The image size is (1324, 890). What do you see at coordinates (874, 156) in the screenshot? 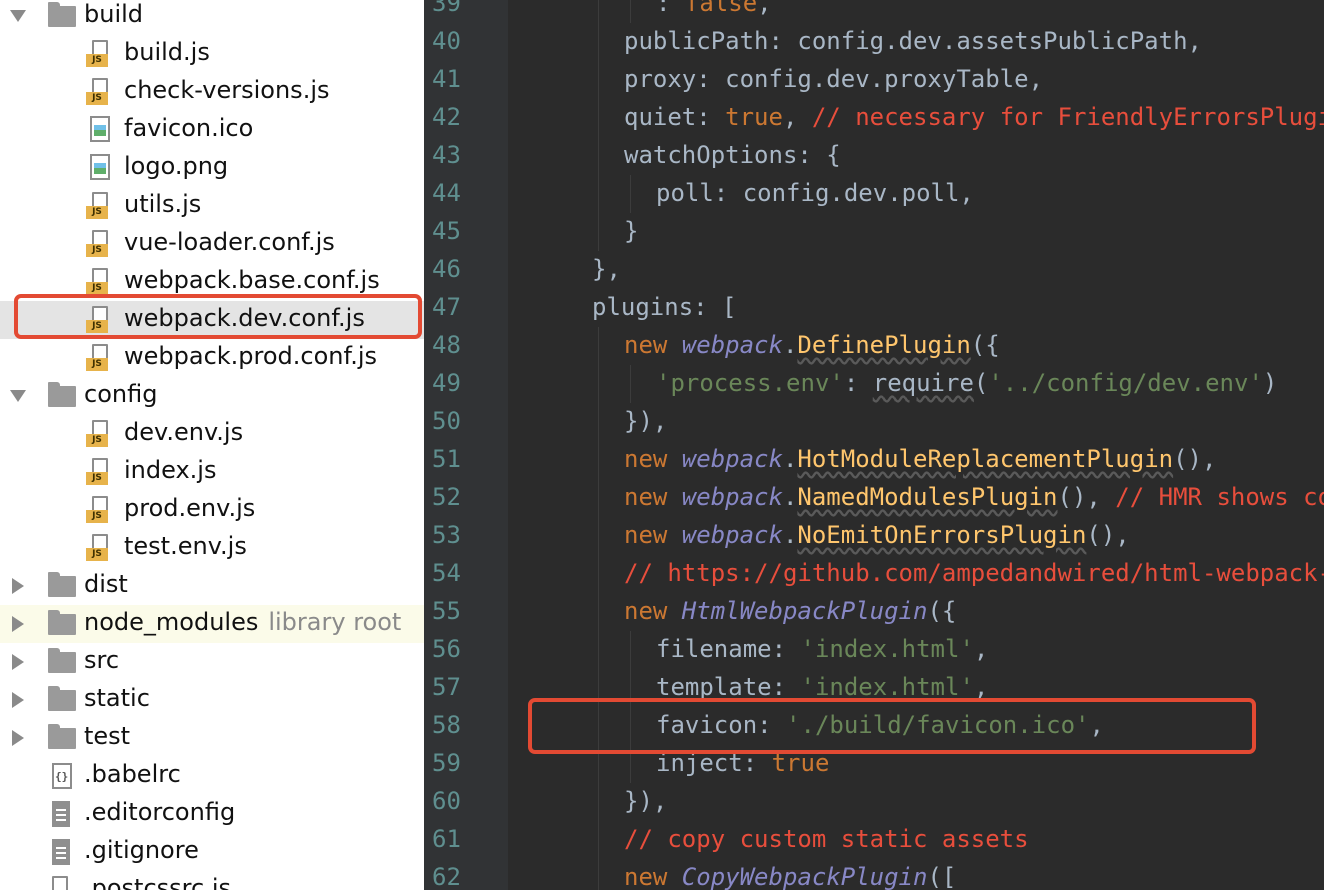
I see `code-line: watchOptions: {` at bounding box center [874, 156].